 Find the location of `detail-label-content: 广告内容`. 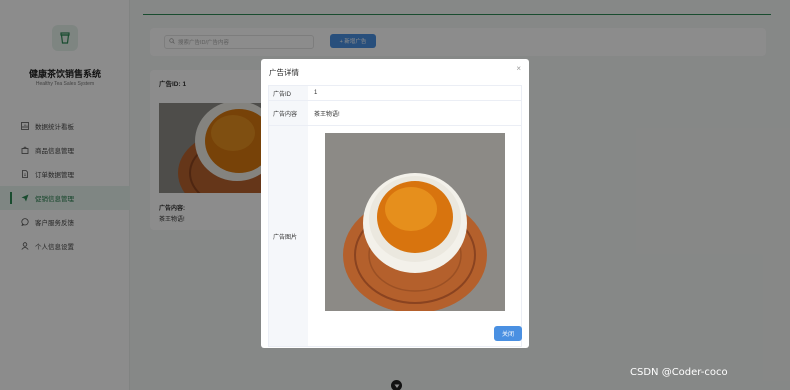

detail-label-content: 广告内容 is located at coordinates (288, 113).